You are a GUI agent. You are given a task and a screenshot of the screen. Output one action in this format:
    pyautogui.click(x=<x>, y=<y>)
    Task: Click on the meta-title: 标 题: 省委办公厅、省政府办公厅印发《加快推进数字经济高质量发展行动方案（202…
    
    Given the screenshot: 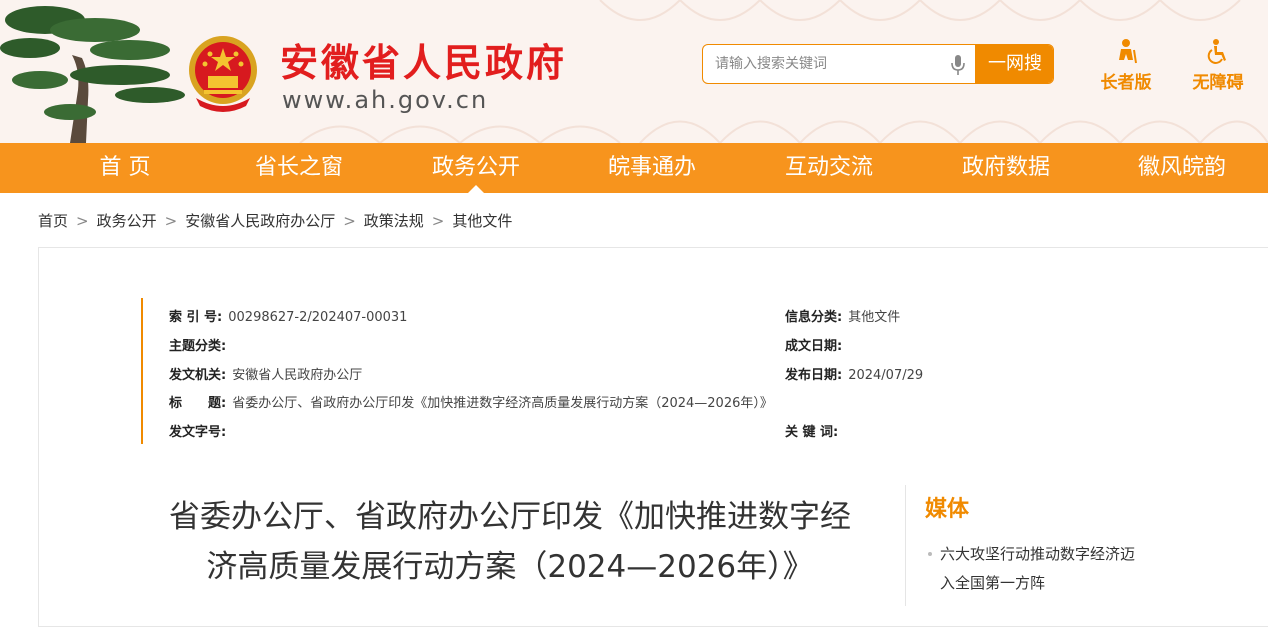 What is the action you would take?
    pyautogui.click(x=471, y=401)
    